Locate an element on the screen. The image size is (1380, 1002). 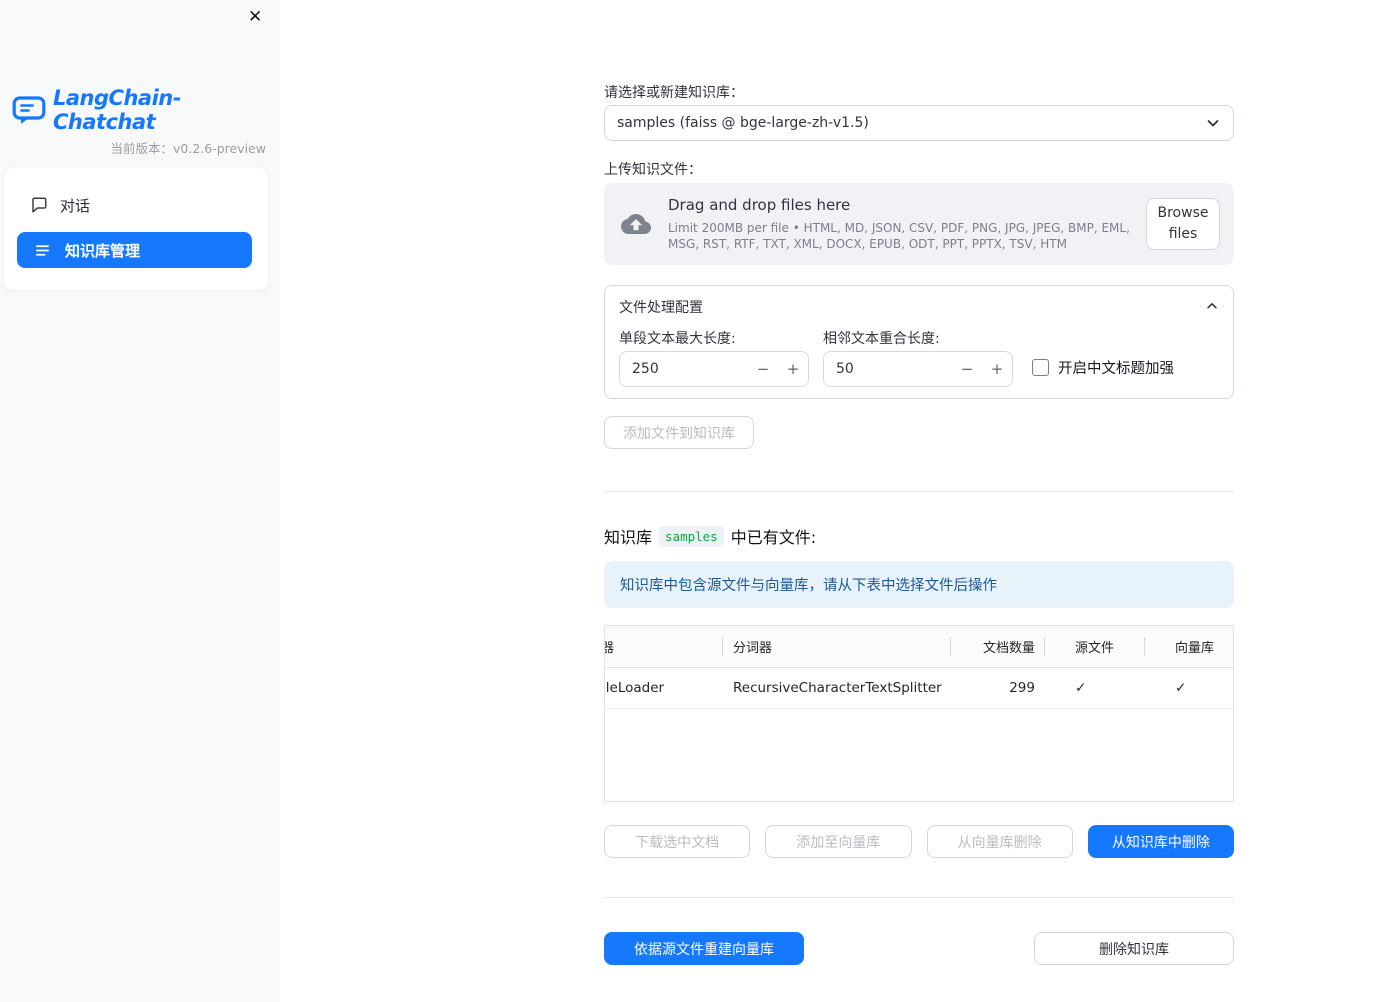
overlap-length-label: 相邻文本重合长度: is located at coordinates (881, 339).